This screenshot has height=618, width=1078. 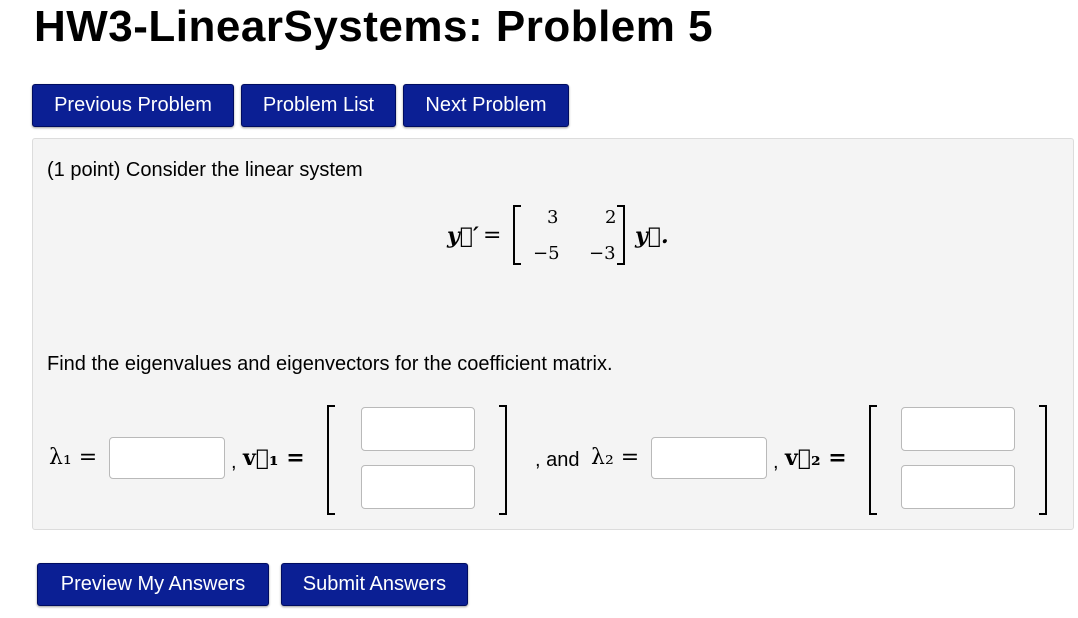 What do you see at coordinates (153, 584) in the screenshot?
I see `preview-answers-button: Preview My Answers` at bounding box center [153, 584].